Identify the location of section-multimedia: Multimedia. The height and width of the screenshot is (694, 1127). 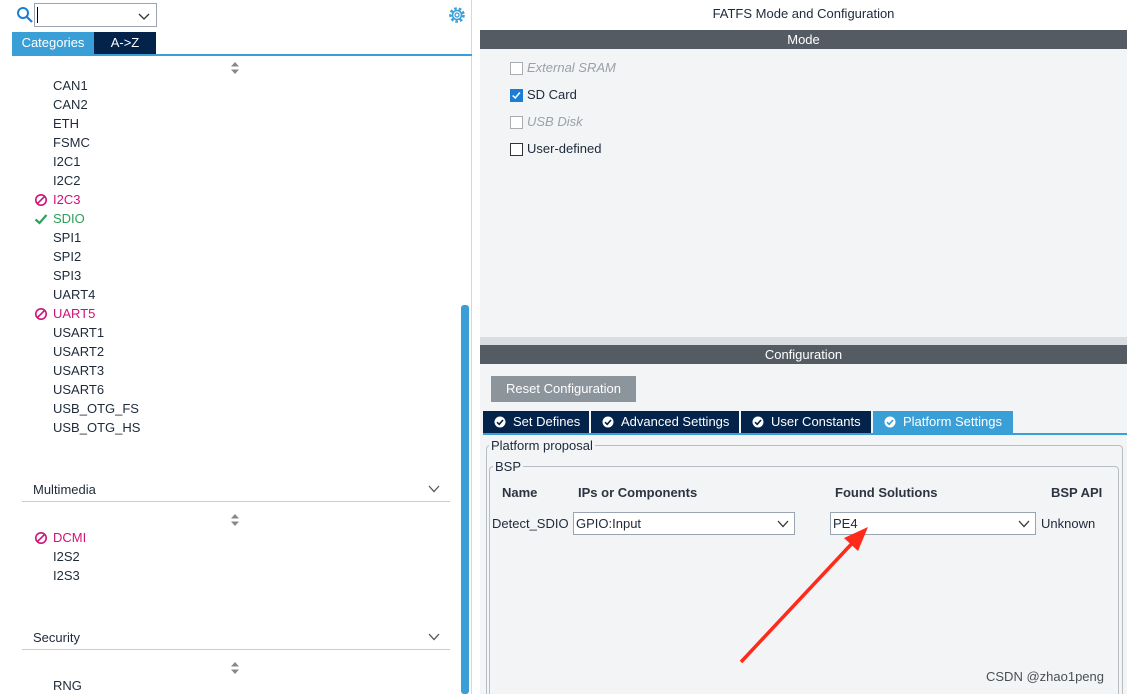
(236, 490).